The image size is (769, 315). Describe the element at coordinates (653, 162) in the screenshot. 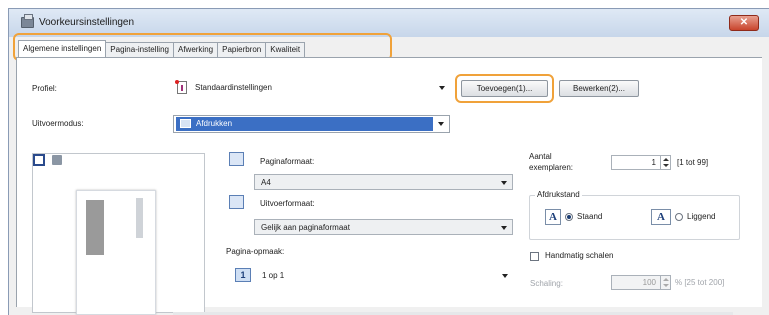

I see `copies-value: 1` at that location.